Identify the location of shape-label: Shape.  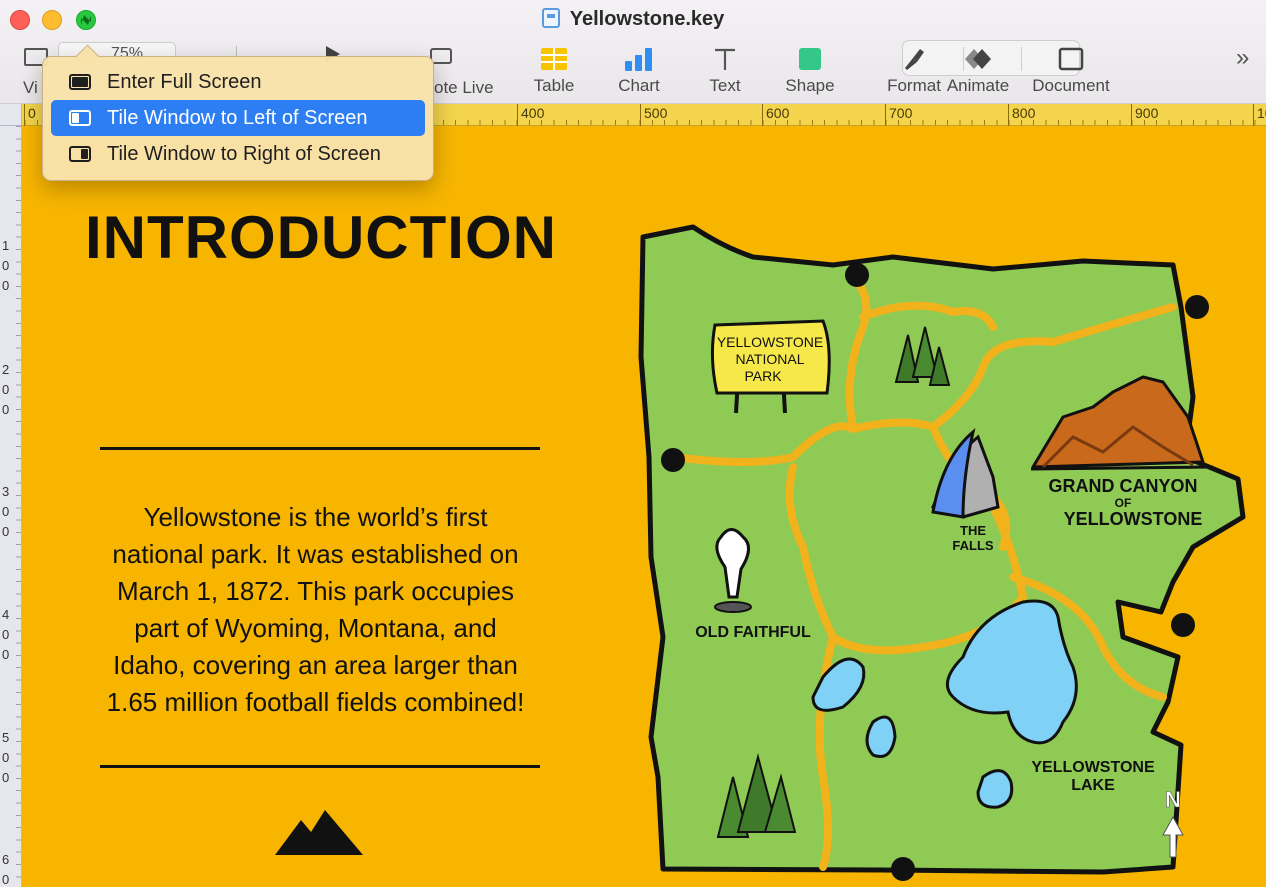
(810, 85).